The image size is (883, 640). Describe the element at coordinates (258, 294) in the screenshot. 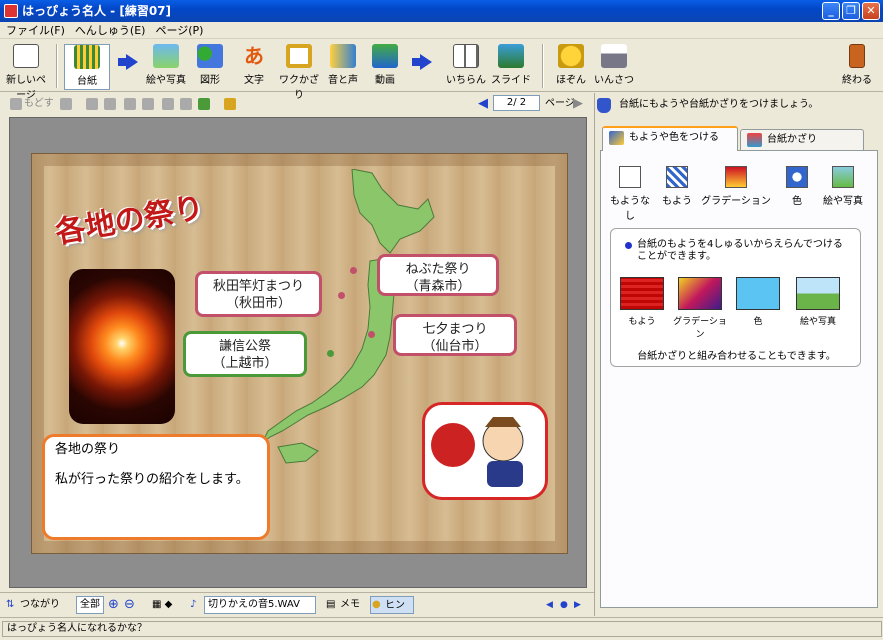

I see `label-akita: 秋田竿灯まつり （秋田市）` at that location.